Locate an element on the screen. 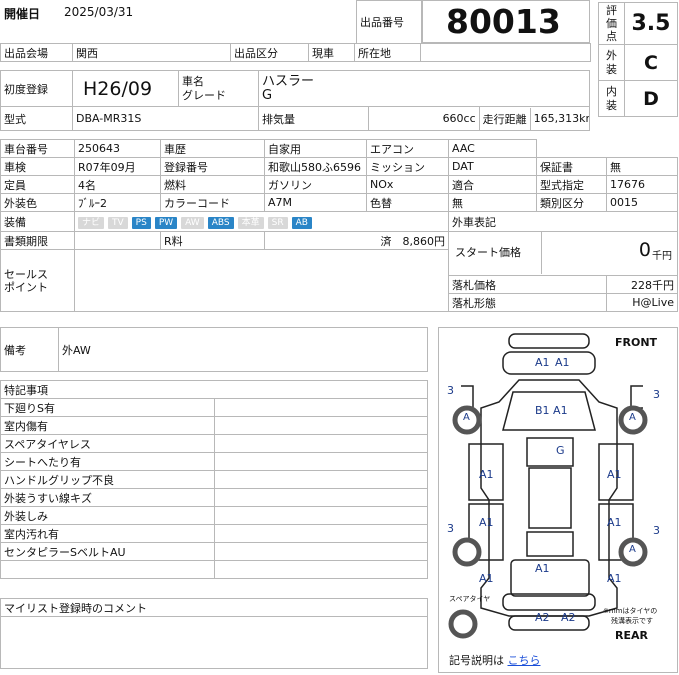  trunk-shape is located at coordinates (550, 578).